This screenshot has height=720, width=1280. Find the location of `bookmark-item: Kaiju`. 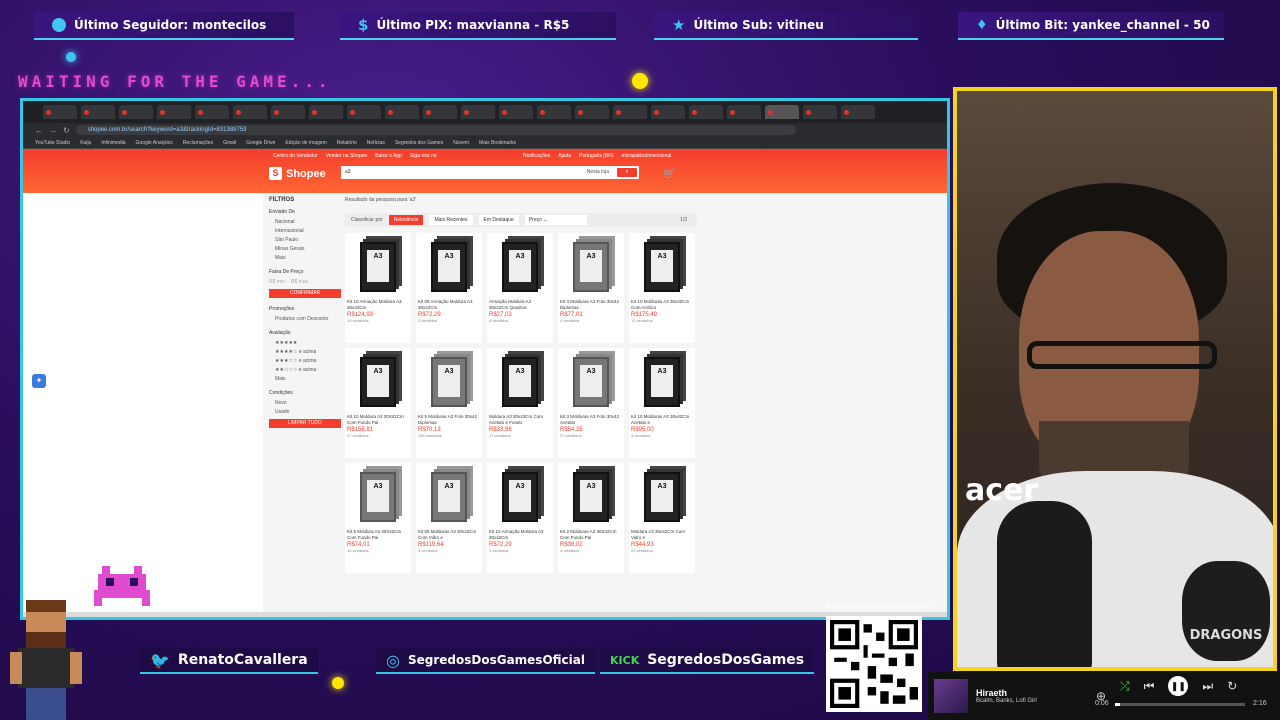

bookmark-item: Kaiju is located at coordinates (85, 143).